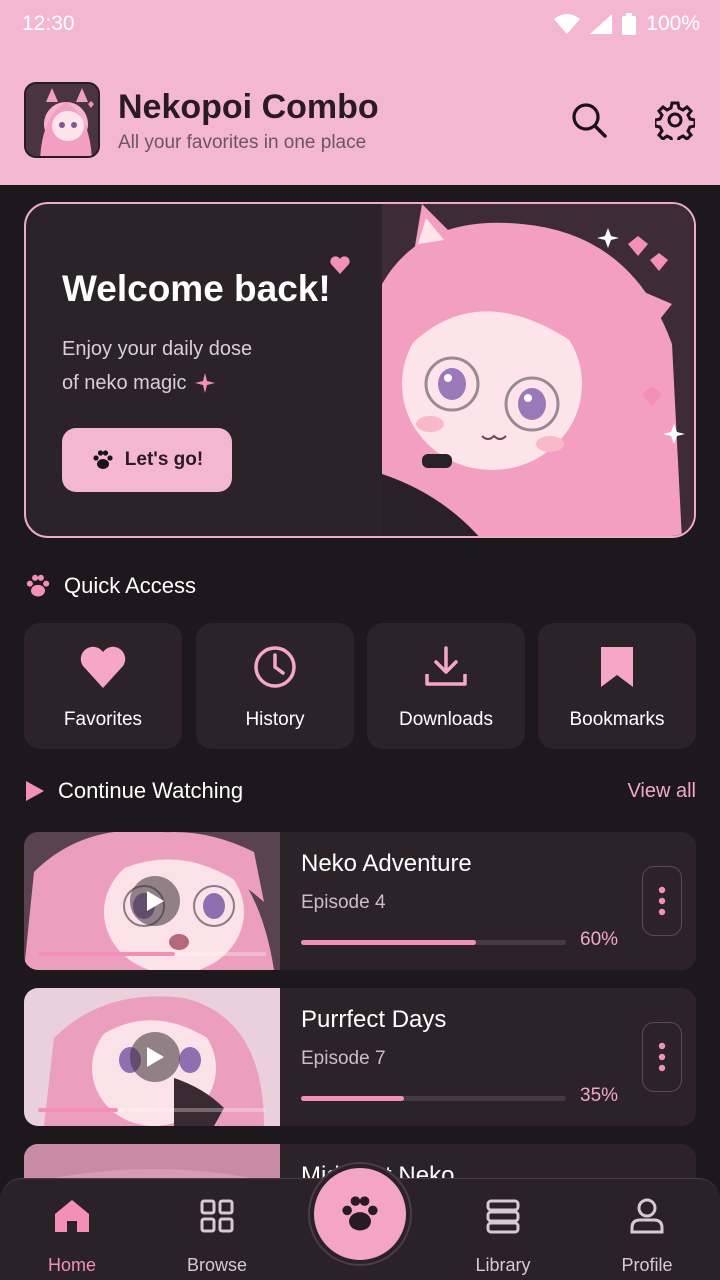  What do you see at coordinates (71, 1265) in the screenshot?
I see `nav-label: Home` at bounding box center [71, 1265].